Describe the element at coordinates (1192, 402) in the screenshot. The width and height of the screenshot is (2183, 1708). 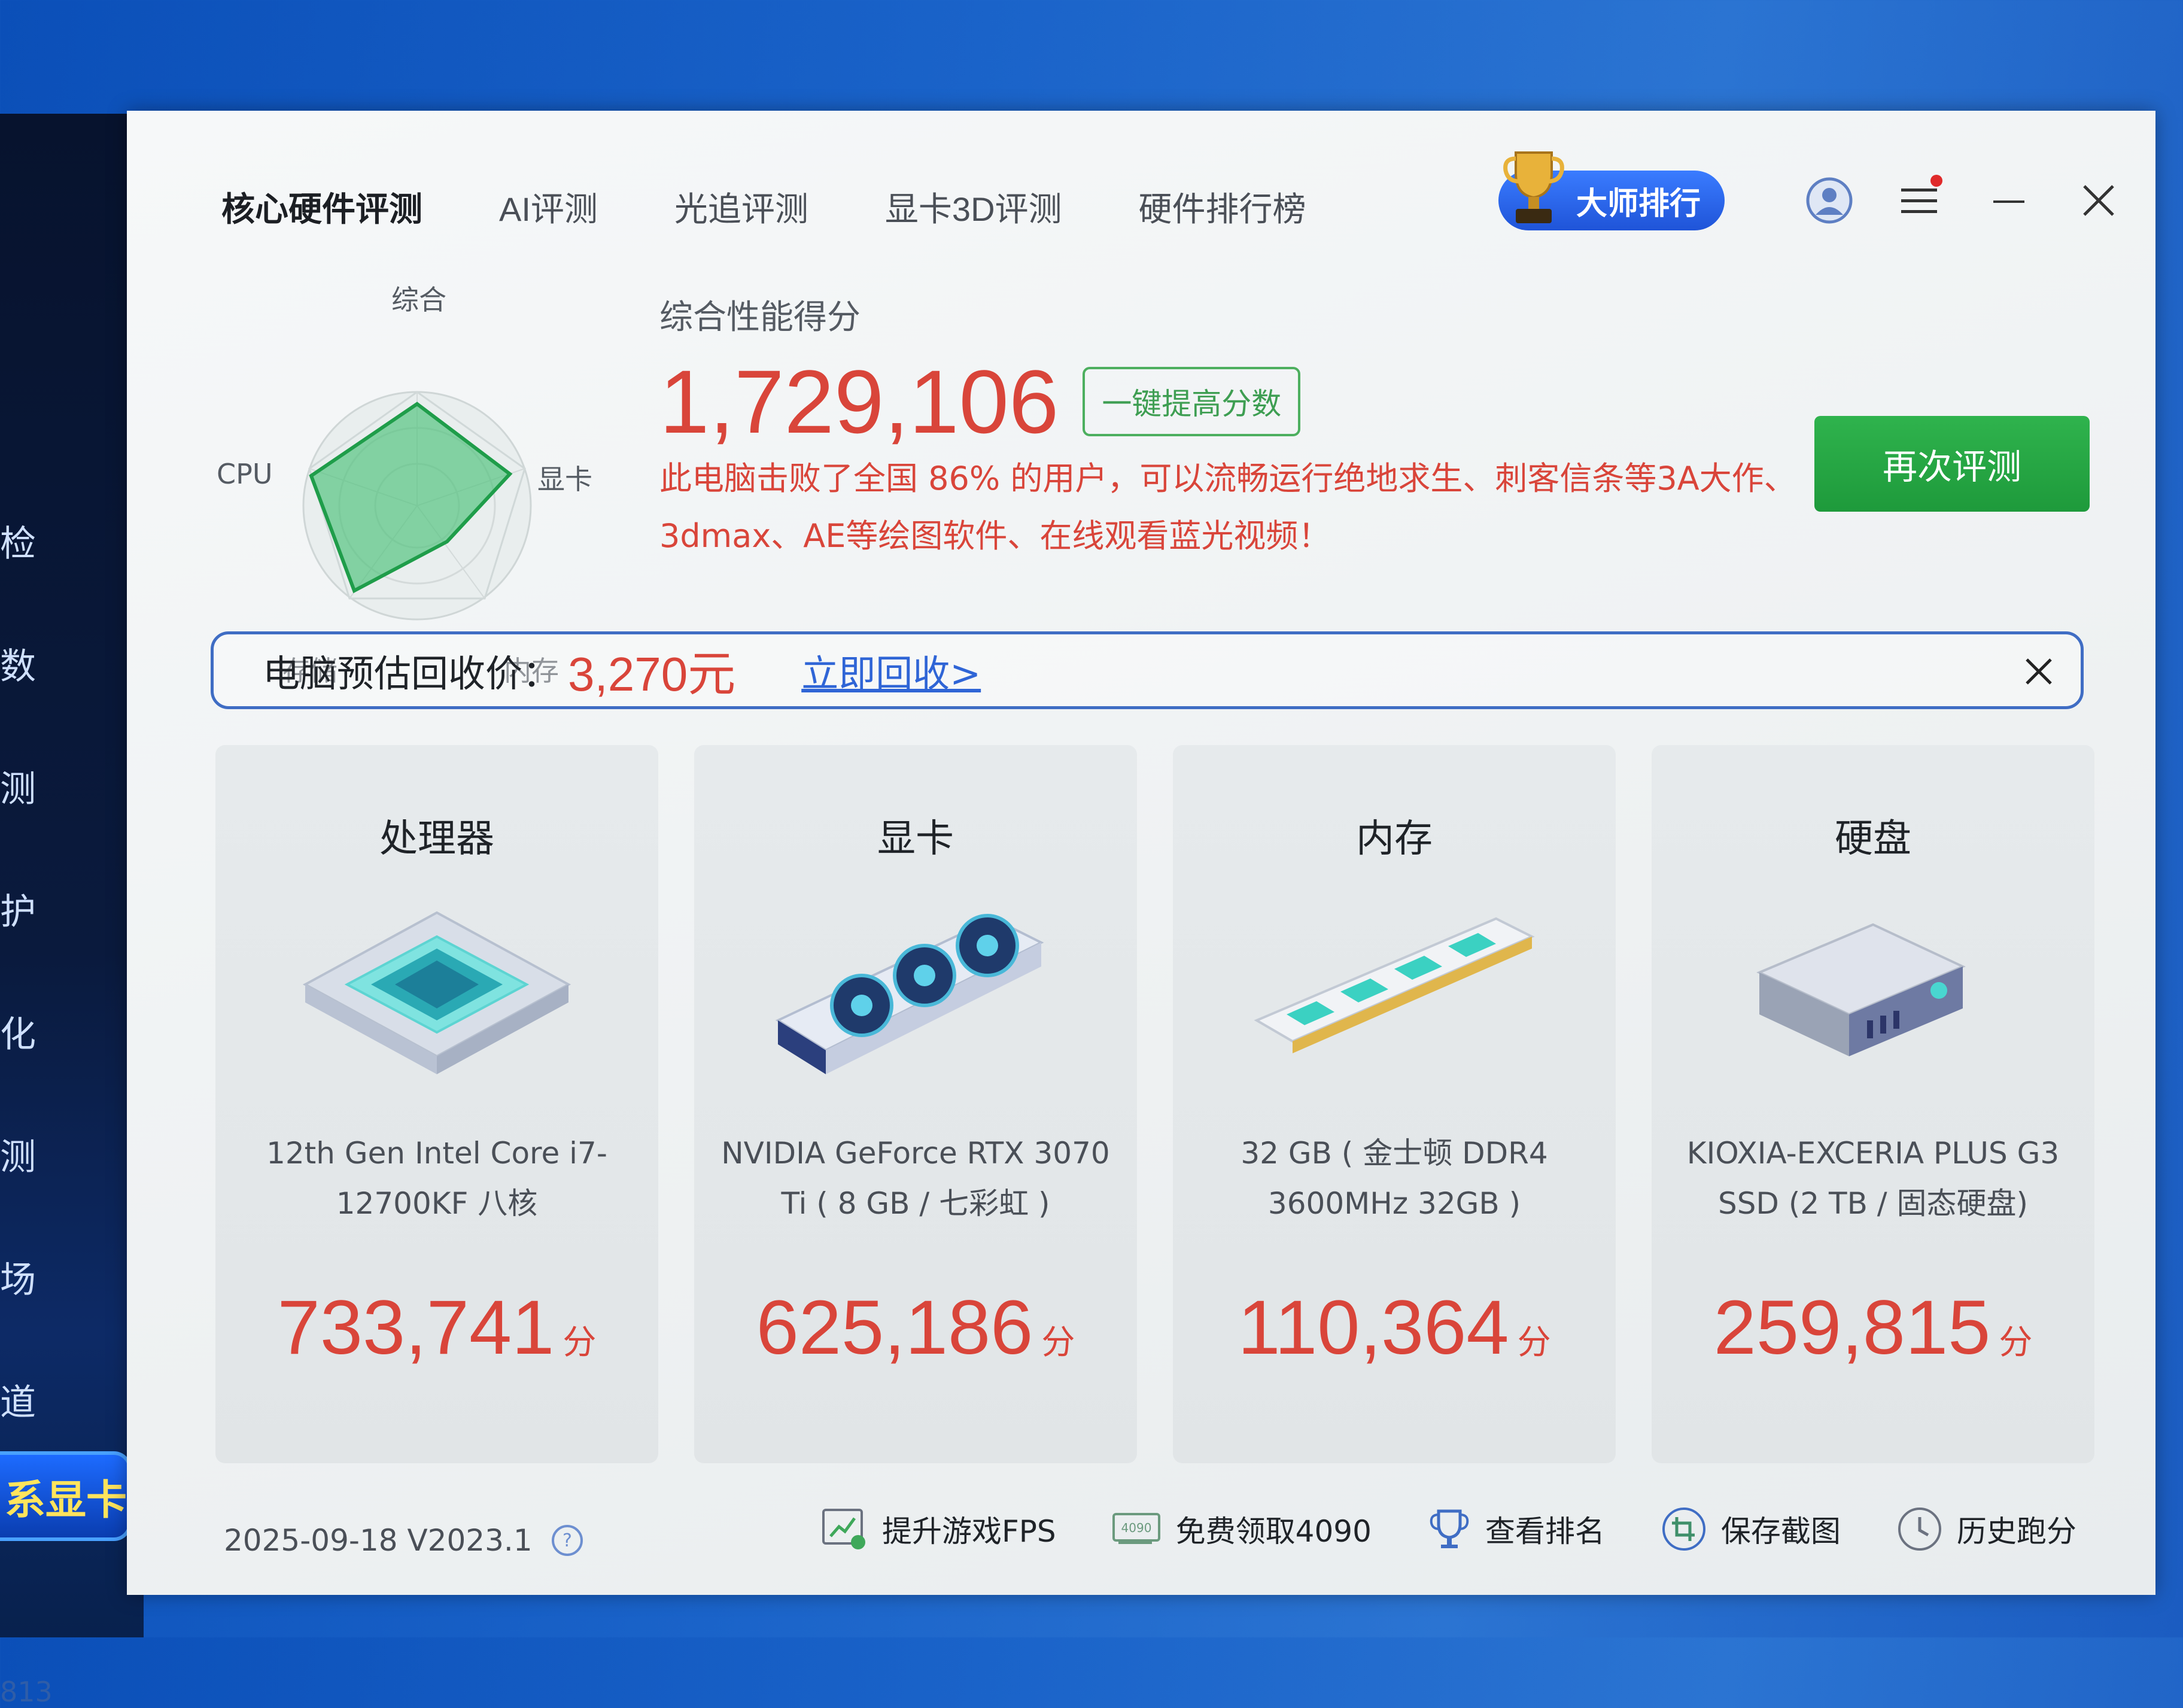
I see `boost-score-button: 一键提高分数` at that location.